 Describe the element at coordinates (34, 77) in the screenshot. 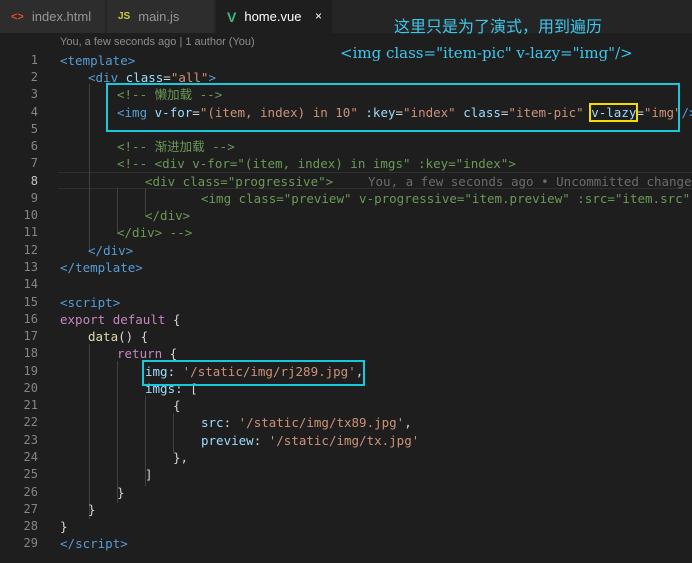

I see `line-number: 2` at that location.